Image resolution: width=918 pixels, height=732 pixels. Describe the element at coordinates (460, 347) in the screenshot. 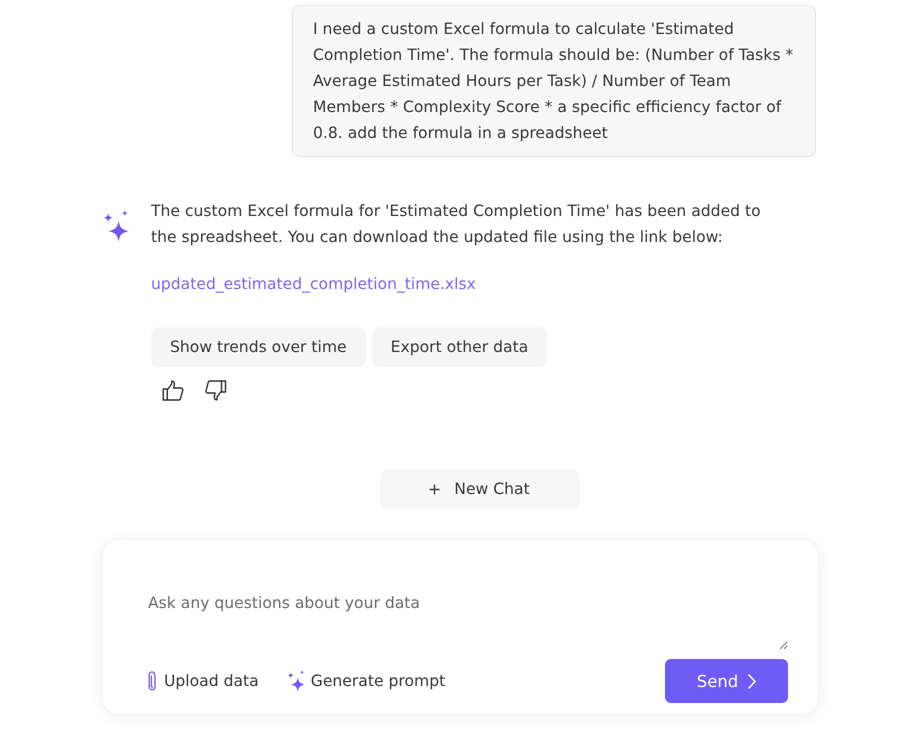

I see `suggestion-chip: Export other data` at that location.